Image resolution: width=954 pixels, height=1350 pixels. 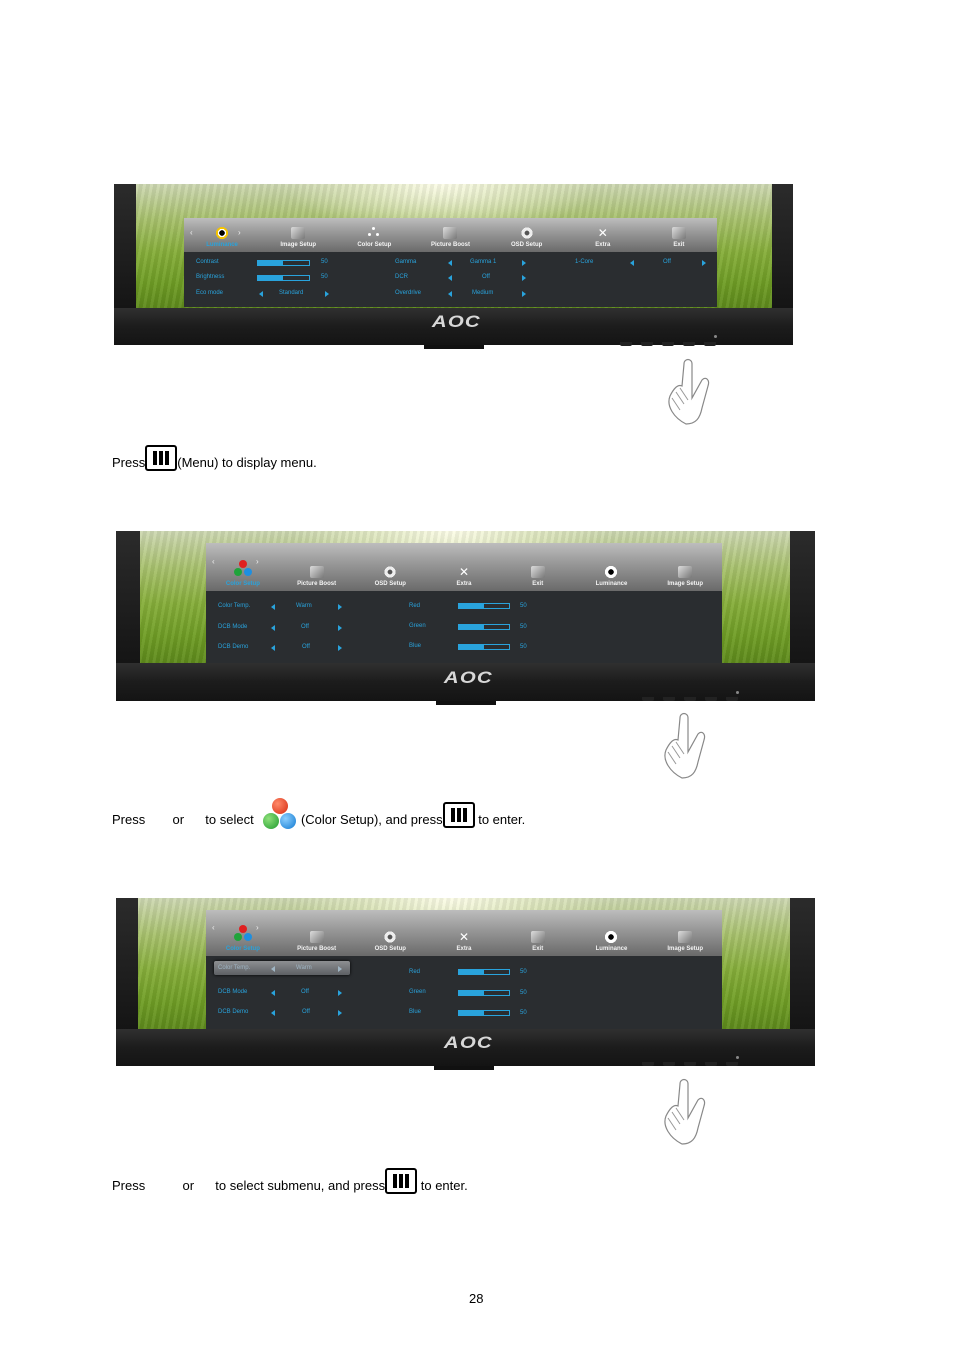 What do you see at coordinates (450, 294) in the screenshot?
I see `overdrive-prev-icon` at bounding box center [450, 294].